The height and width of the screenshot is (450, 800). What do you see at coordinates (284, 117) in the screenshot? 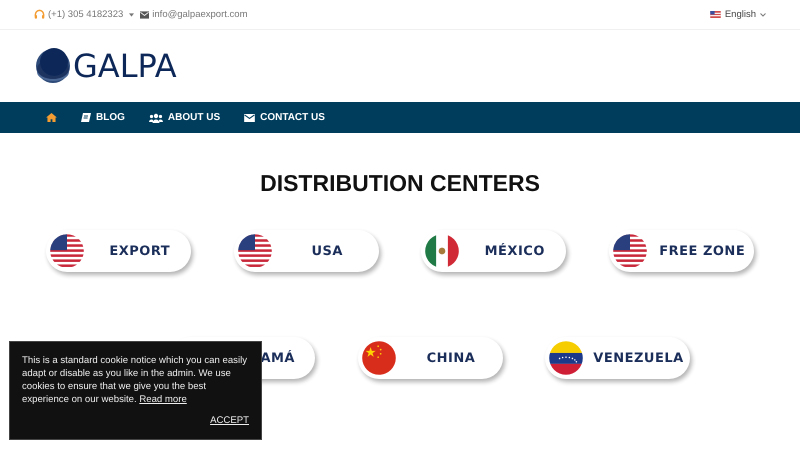
I see `nav-link: CONTACT US` at bounding box center [284, 117].